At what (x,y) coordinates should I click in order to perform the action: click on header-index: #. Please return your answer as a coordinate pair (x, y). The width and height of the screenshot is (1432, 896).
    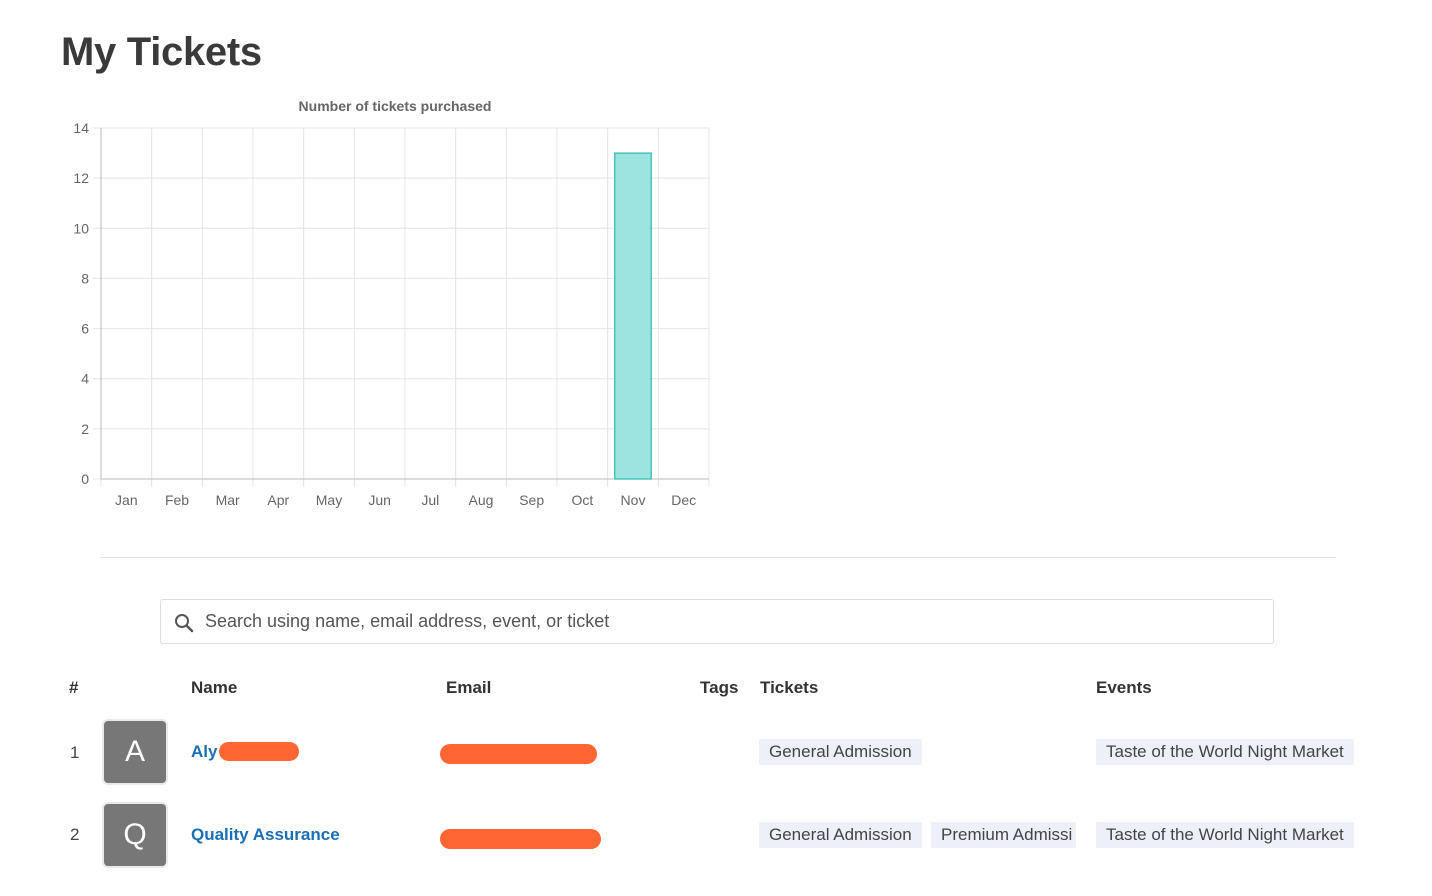
    Looking at the image, I should click on (74, 687).